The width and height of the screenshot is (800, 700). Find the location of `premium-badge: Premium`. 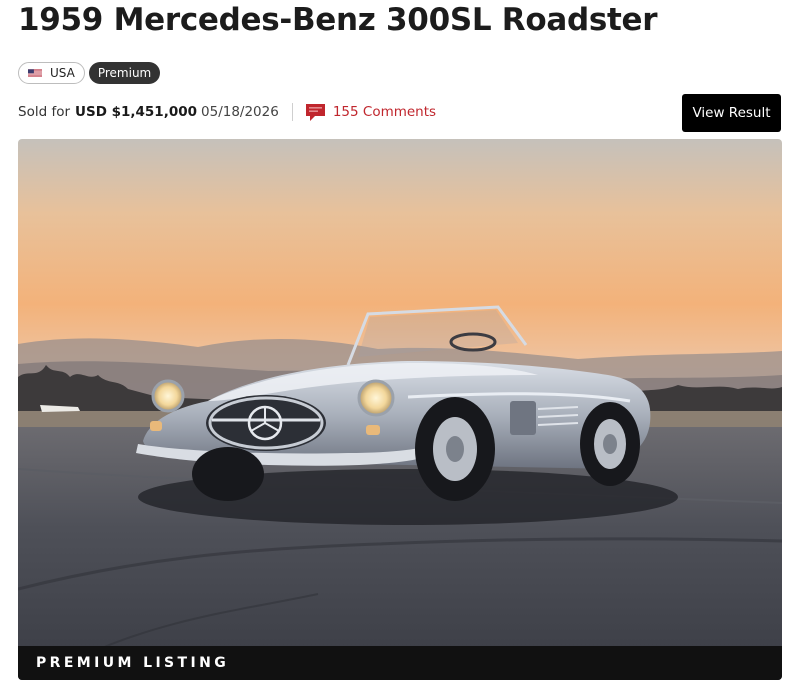

premium-badge: Premium is located at coordinates (124, 73).